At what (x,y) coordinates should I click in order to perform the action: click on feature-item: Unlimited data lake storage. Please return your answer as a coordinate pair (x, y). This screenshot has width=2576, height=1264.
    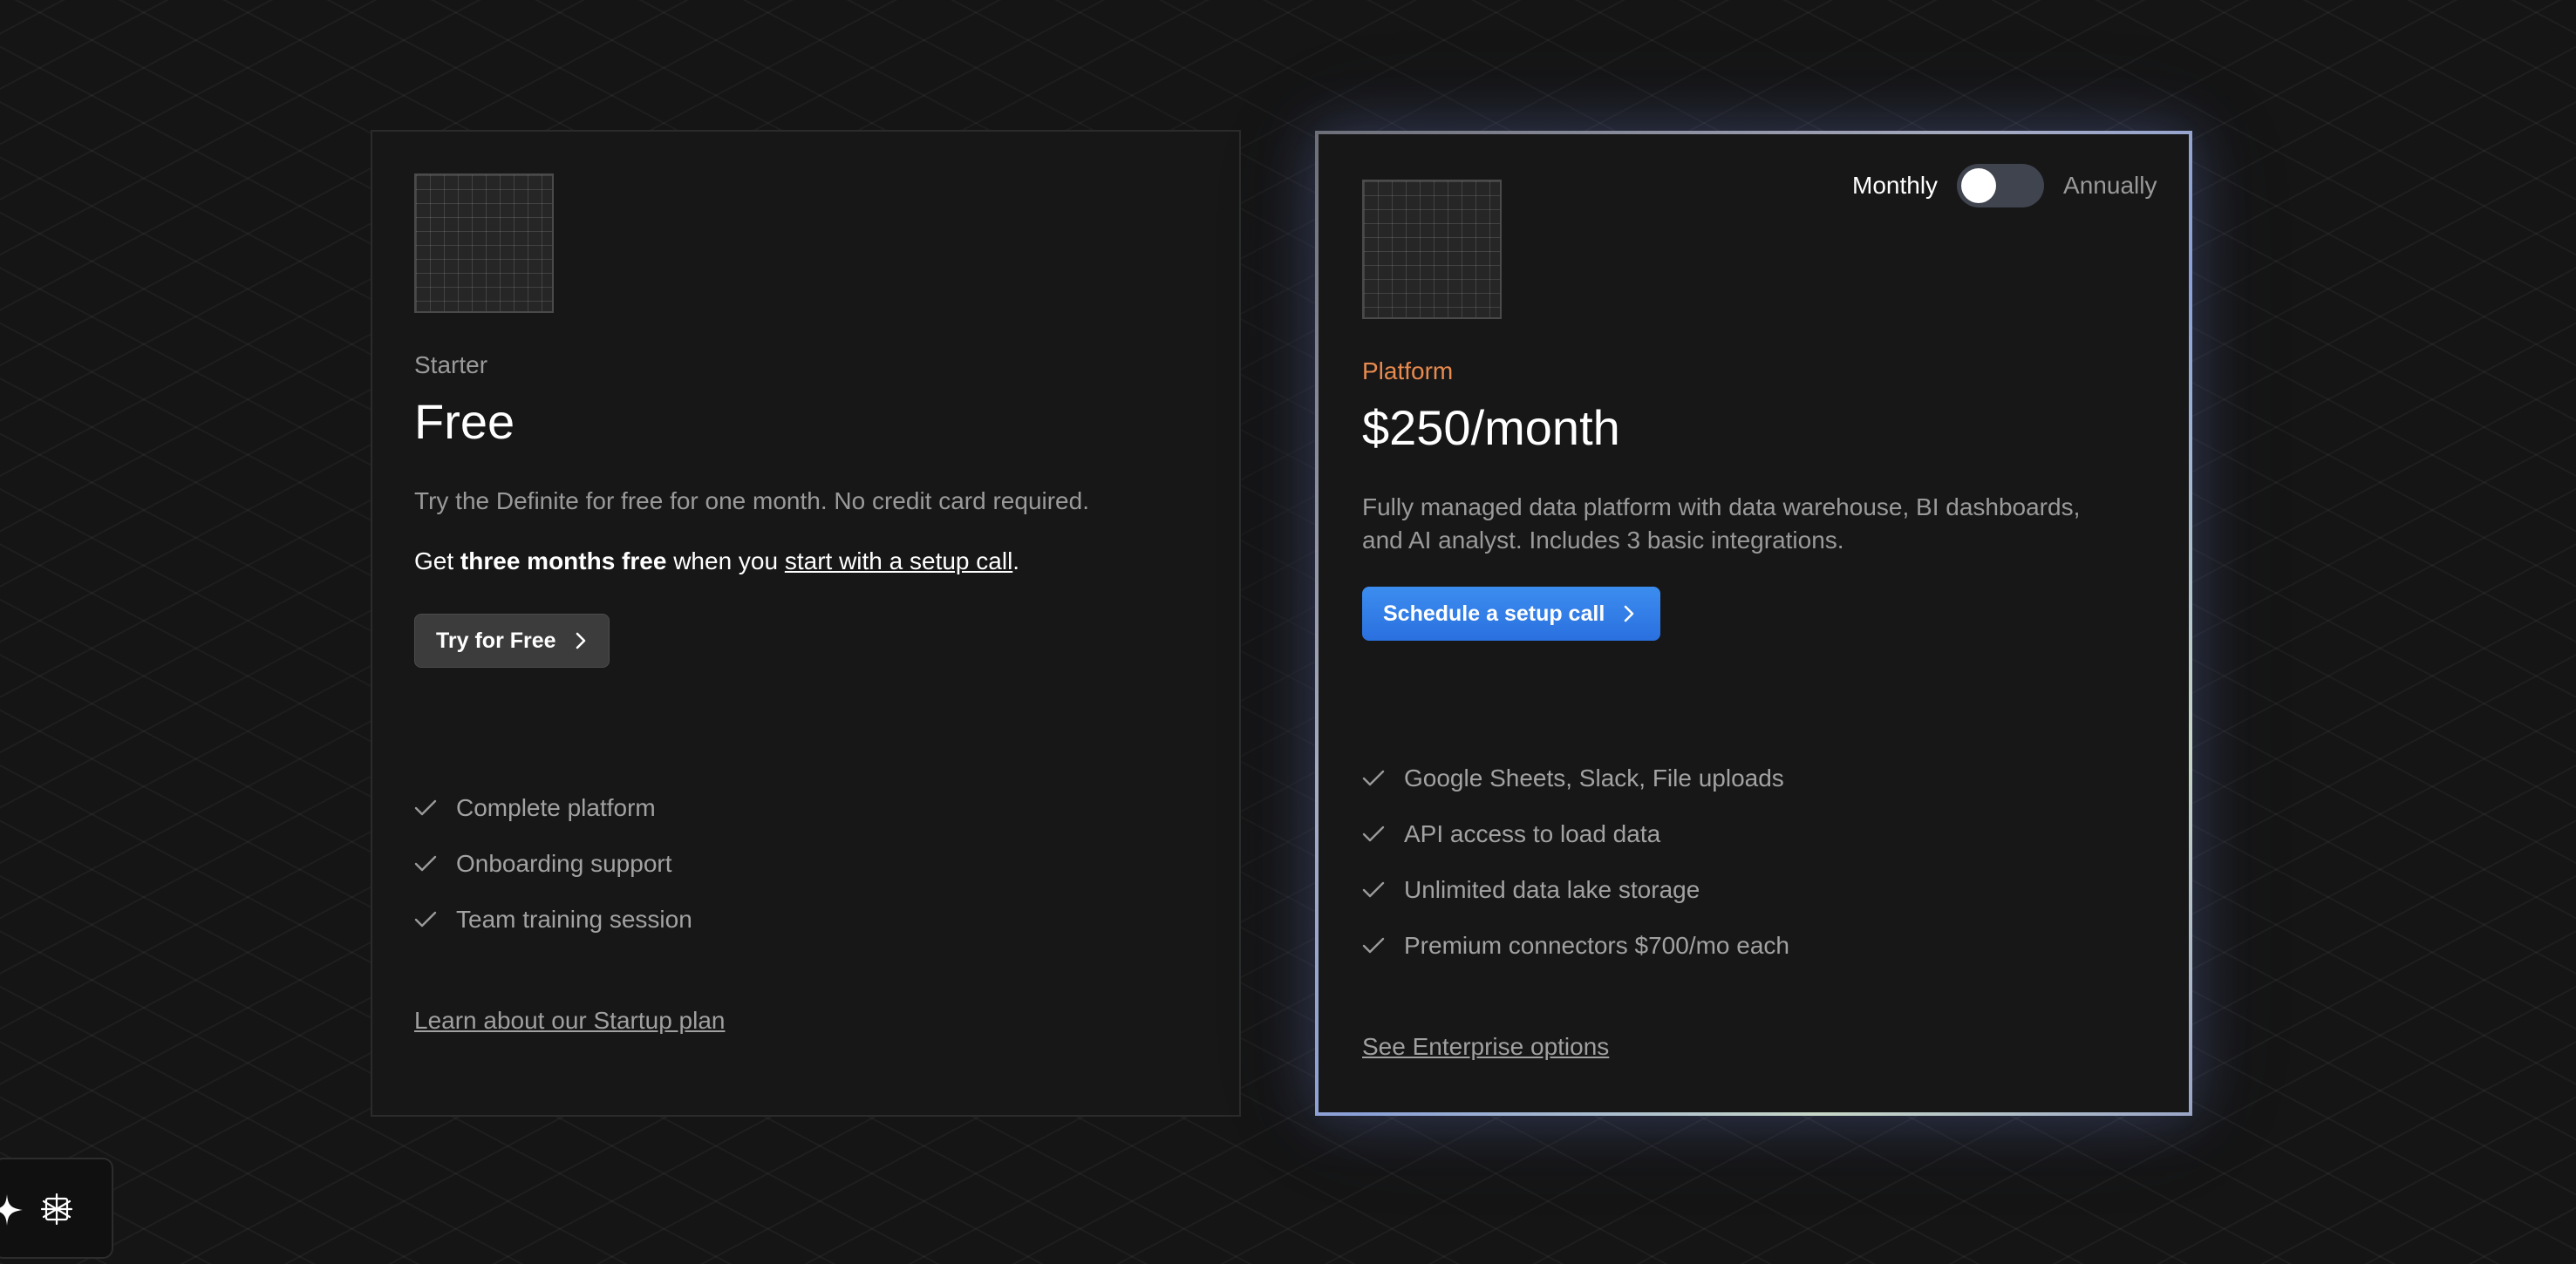
    Looking at the image, I should click on (1576, 890).